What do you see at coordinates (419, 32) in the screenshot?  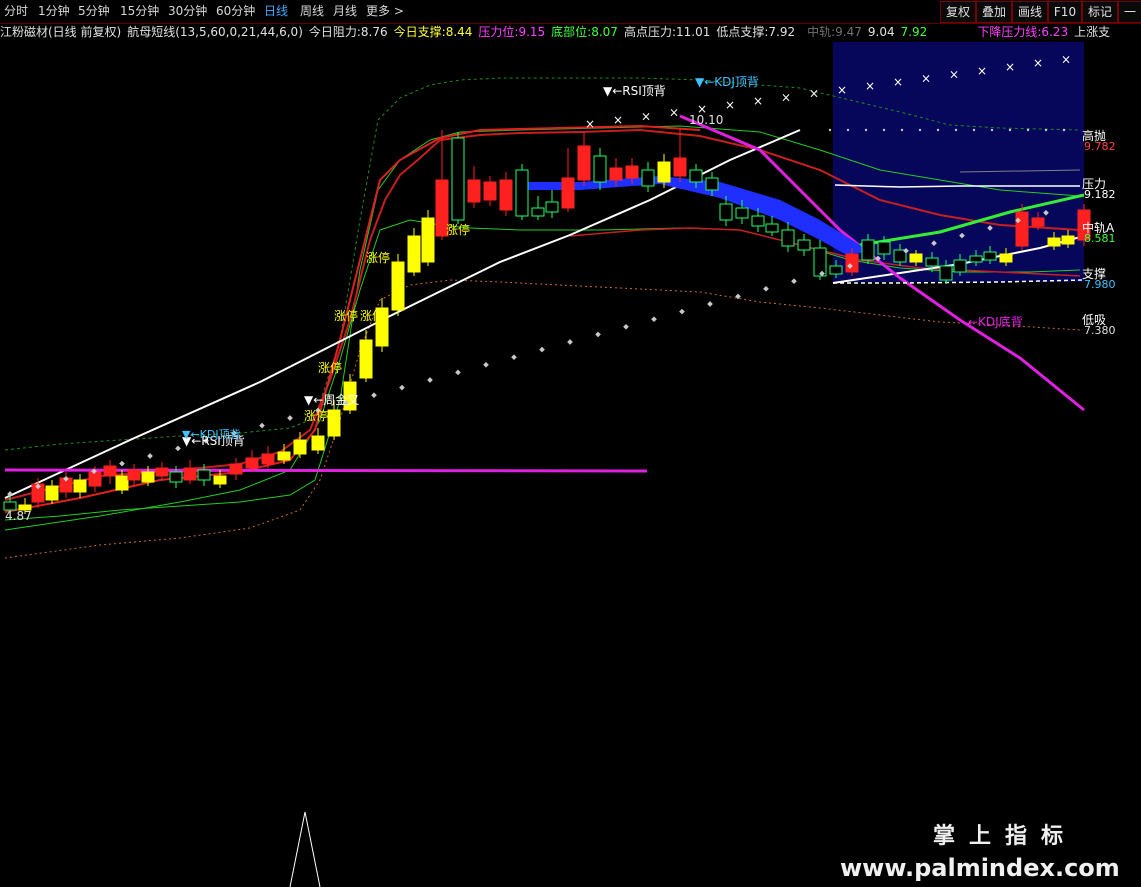 I see `today-support-label: 今日支撑:` at bounding box center [419, 32].